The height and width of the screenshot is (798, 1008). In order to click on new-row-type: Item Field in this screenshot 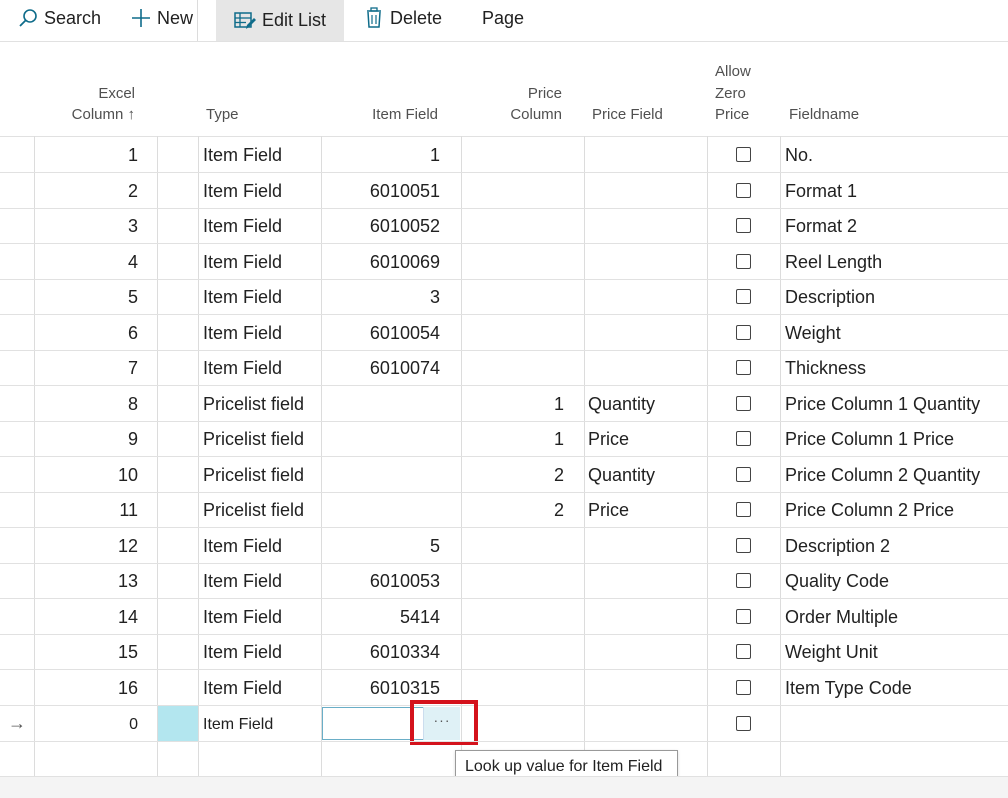, I will do `click(238, 723)`.